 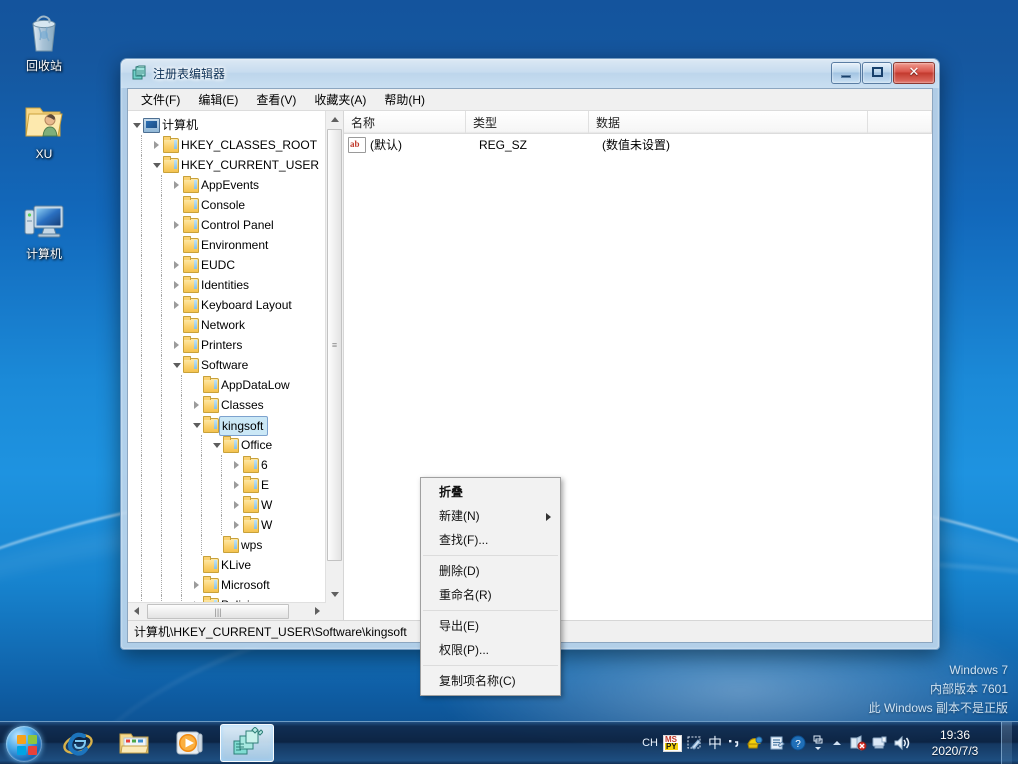 What do you see at coordinates (877, 73) in the screenshot?
I see `maximize-button` at bounding box center [877, 73].